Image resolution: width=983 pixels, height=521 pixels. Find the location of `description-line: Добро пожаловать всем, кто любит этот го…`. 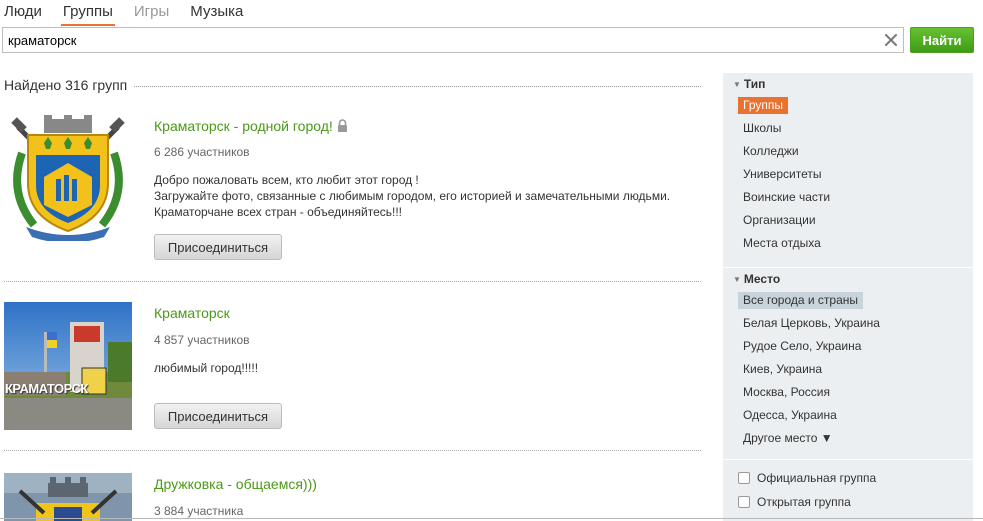

description-line: Добро пожаловать всем, кто любит этот го… is located at coordinates (286, 180).